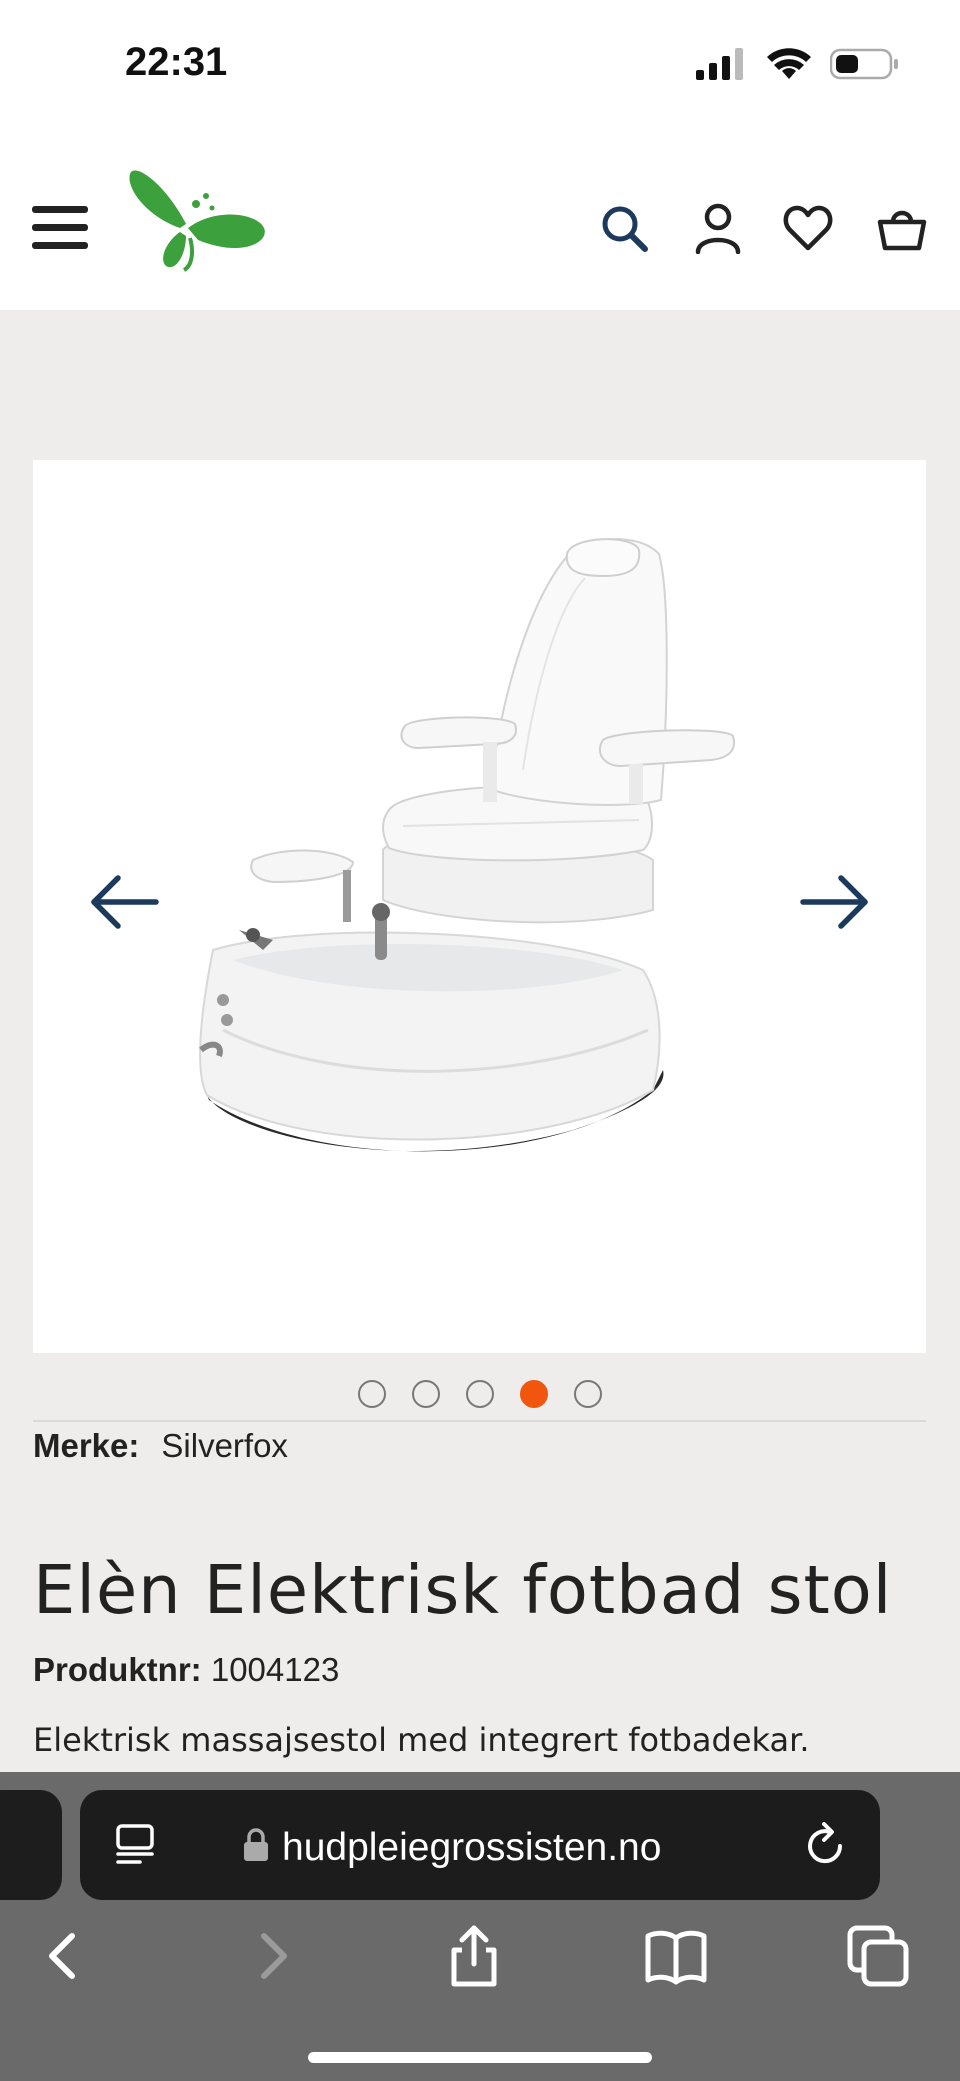 This screenshot has height=2081, width=960. What do you see at coordinates (480, 65) in the screenshot?
I see `status-bar: 22:31` at bounding box center [480, 65].